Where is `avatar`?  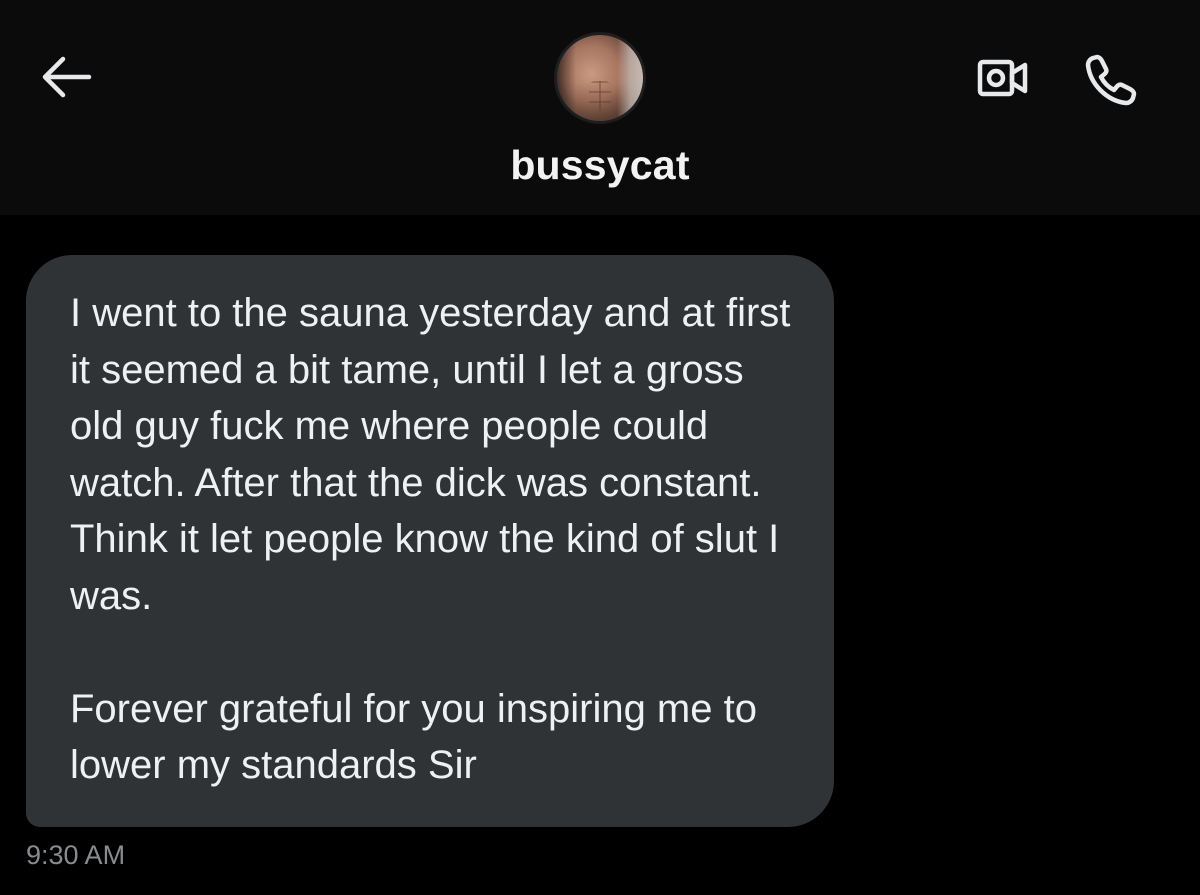
avatar is located at coordinates (600, 78).